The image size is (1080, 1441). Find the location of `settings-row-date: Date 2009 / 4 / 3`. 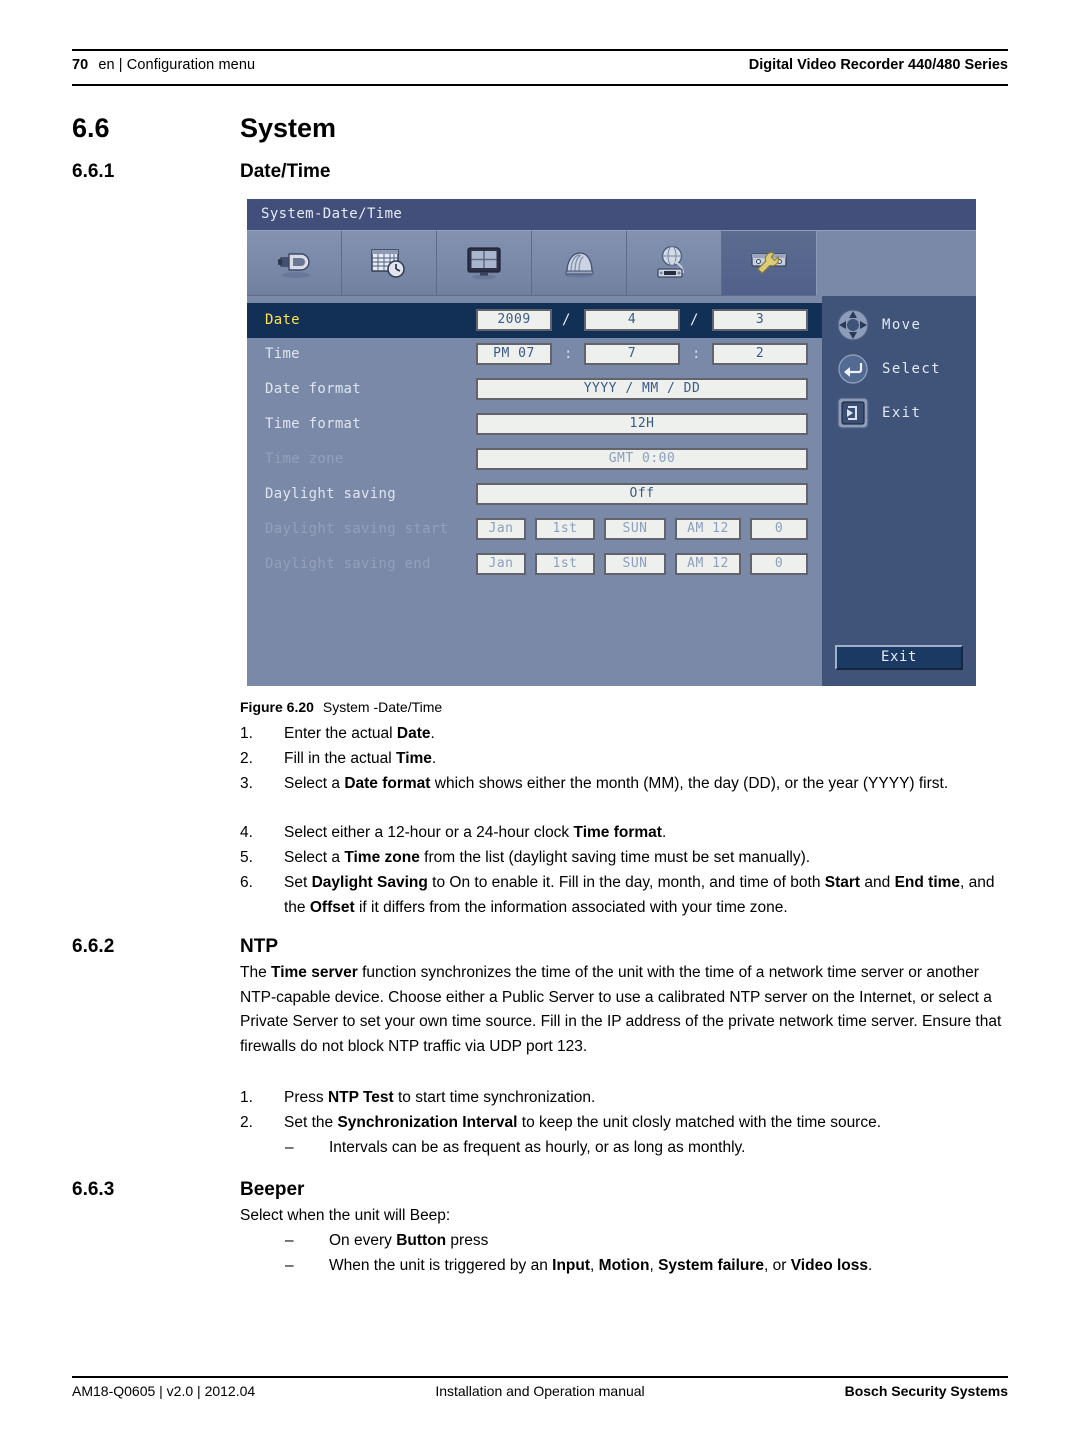

settings-row-date: Date 2009 / 4 / 3 is located at coordinates (534, 320).